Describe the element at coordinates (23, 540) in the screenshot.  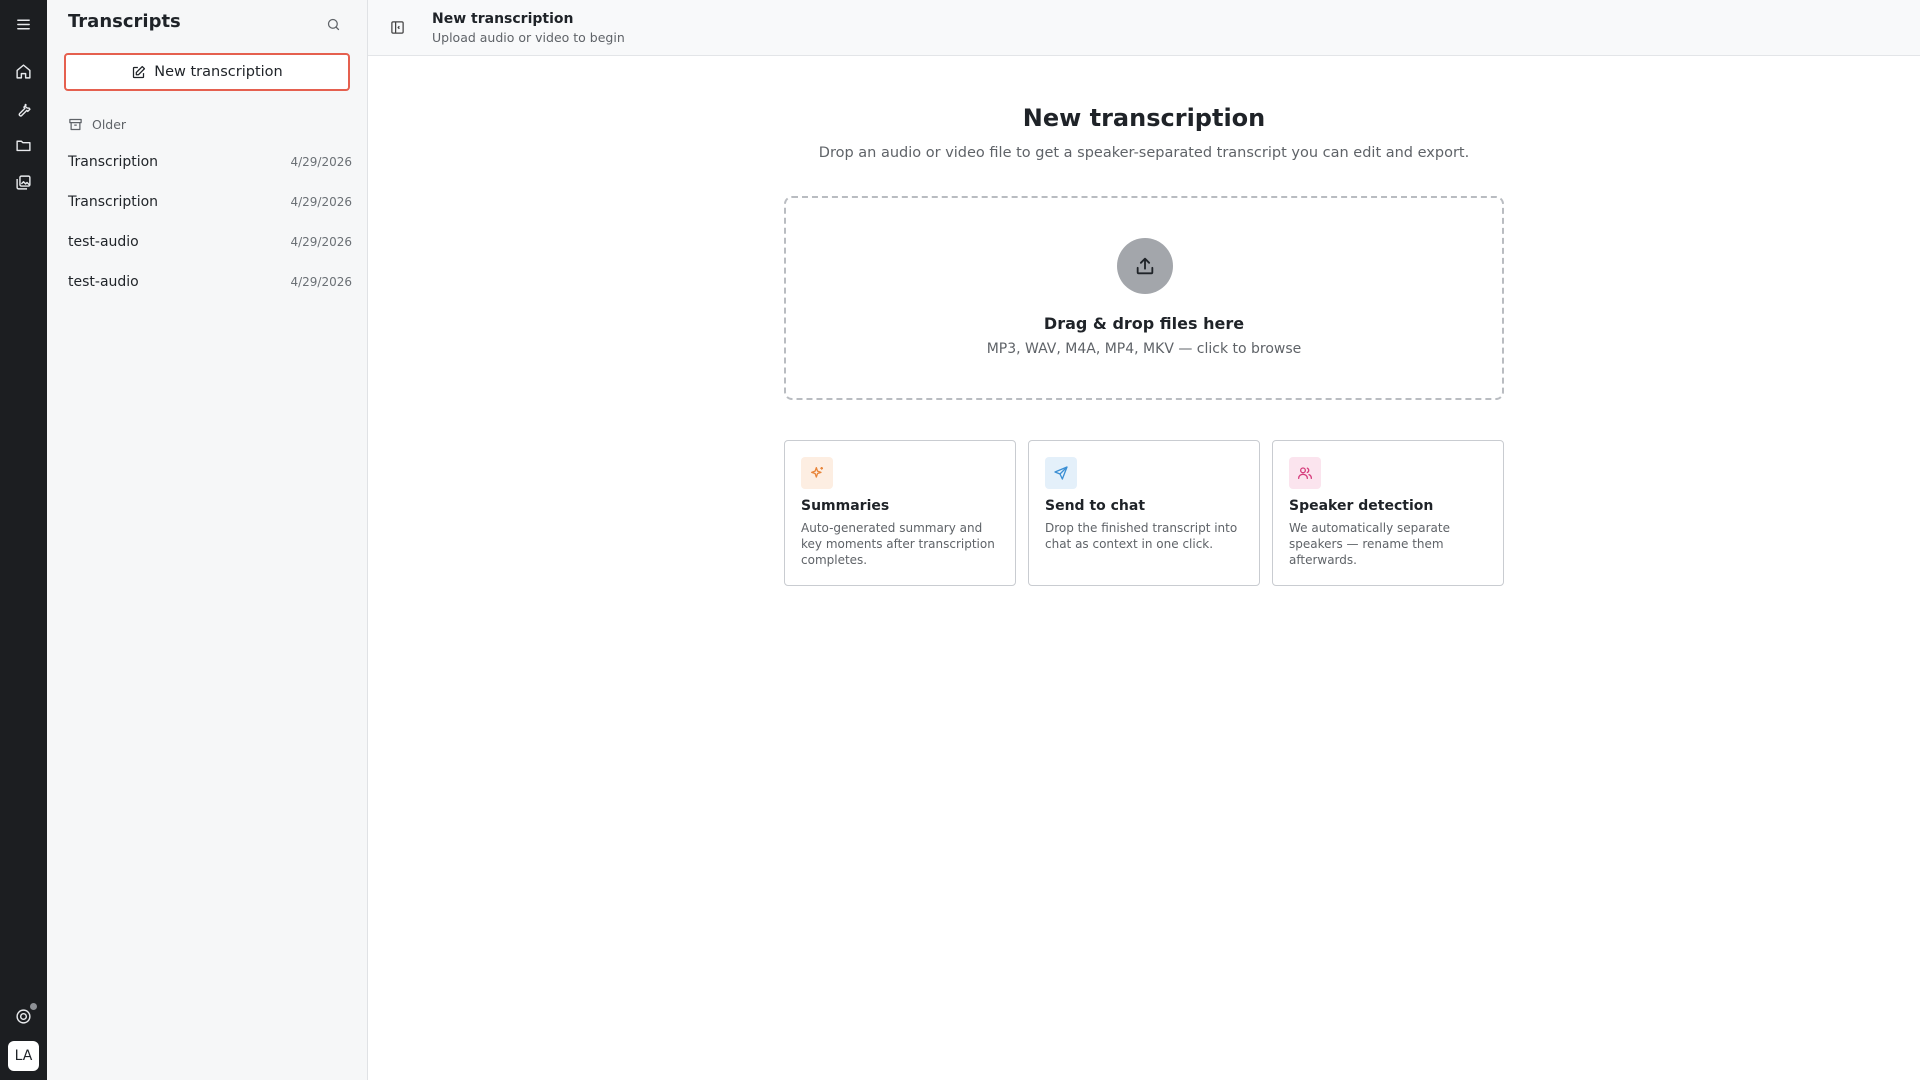
I see `icon-rail: LA` at that location.